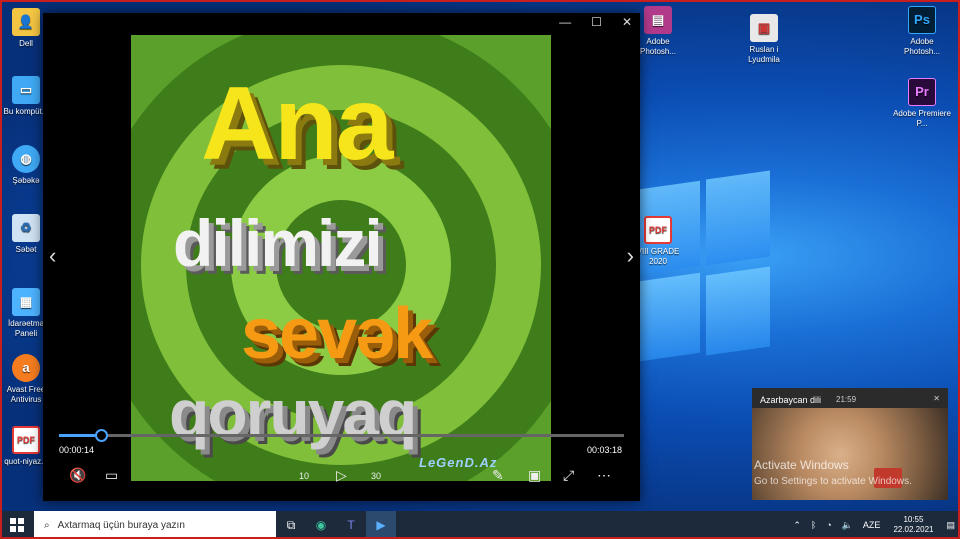  Describe the element at coordinates (293, 413) in the screenshot. I see `video-title-word: qoruyaq` at that location.